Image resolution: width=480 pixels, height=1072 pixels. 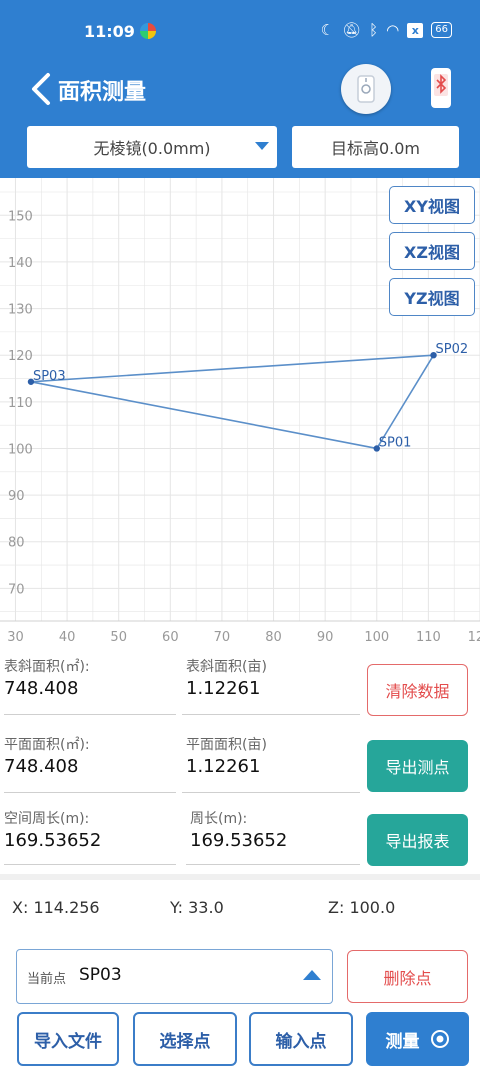 What do you see at coordinates (20, 216) in the screenshot?
I see `y-tick-label: 150` at bounding box center [20, 216].